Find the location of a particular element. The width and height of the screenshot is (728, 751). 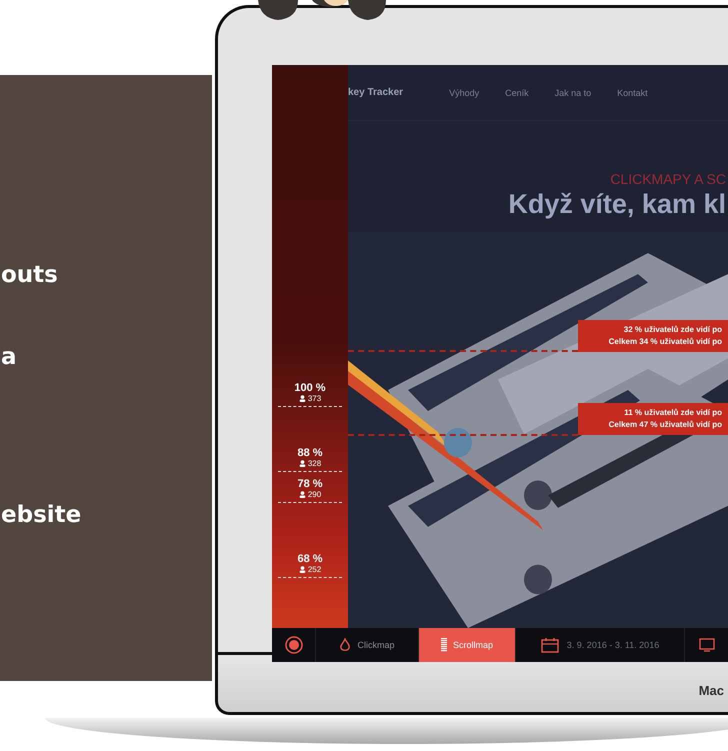

scroll-percent: 78 % is located at coordinates (310, 484).